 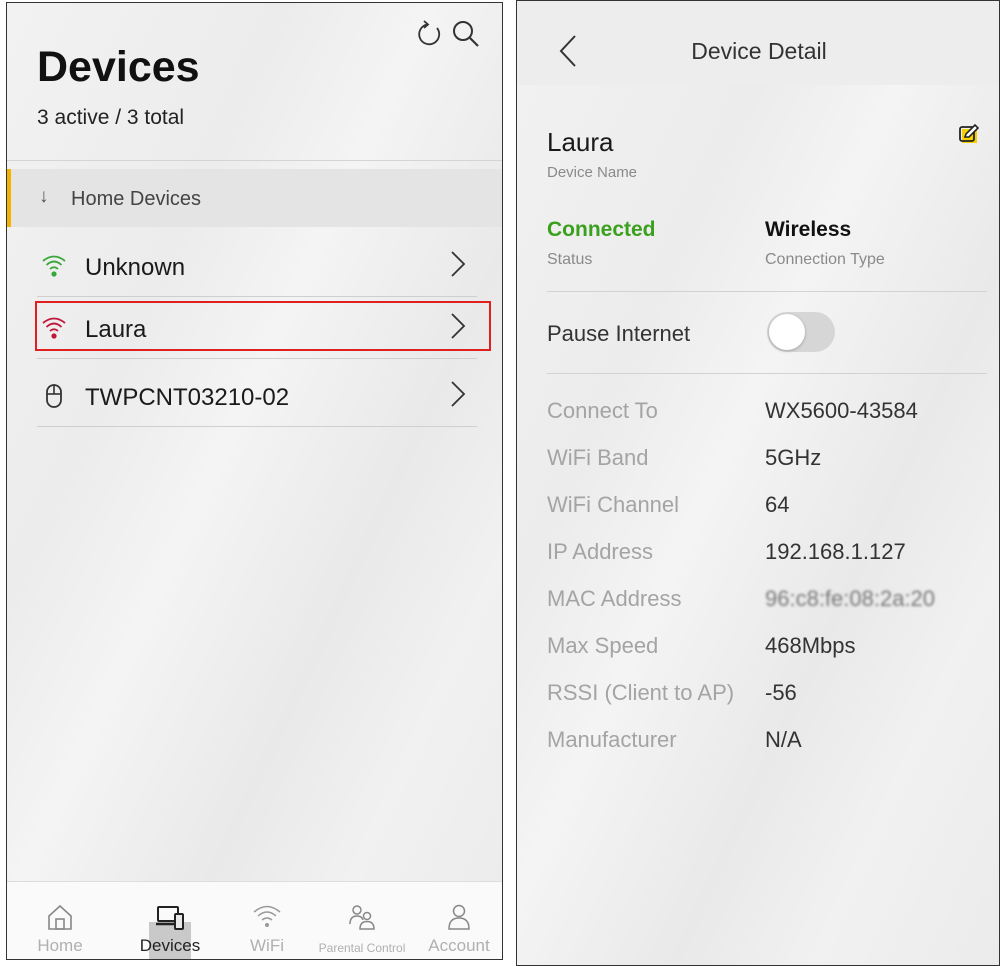 I want to click on nav-account: Account, so click(x=459, y=920).